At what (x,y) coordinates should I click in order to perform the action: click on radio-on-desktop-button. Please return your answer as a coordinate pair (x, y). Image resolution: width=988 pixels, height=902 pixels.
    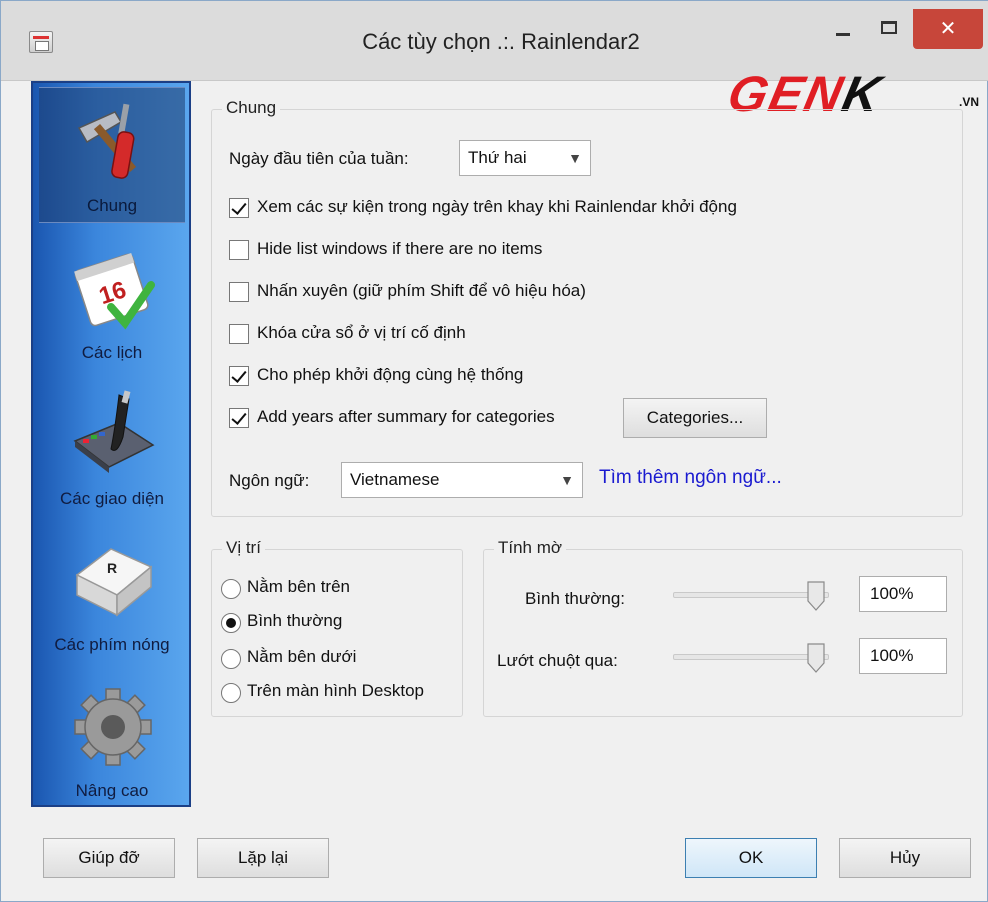
    Looking at the image, I should click on (231, 693).